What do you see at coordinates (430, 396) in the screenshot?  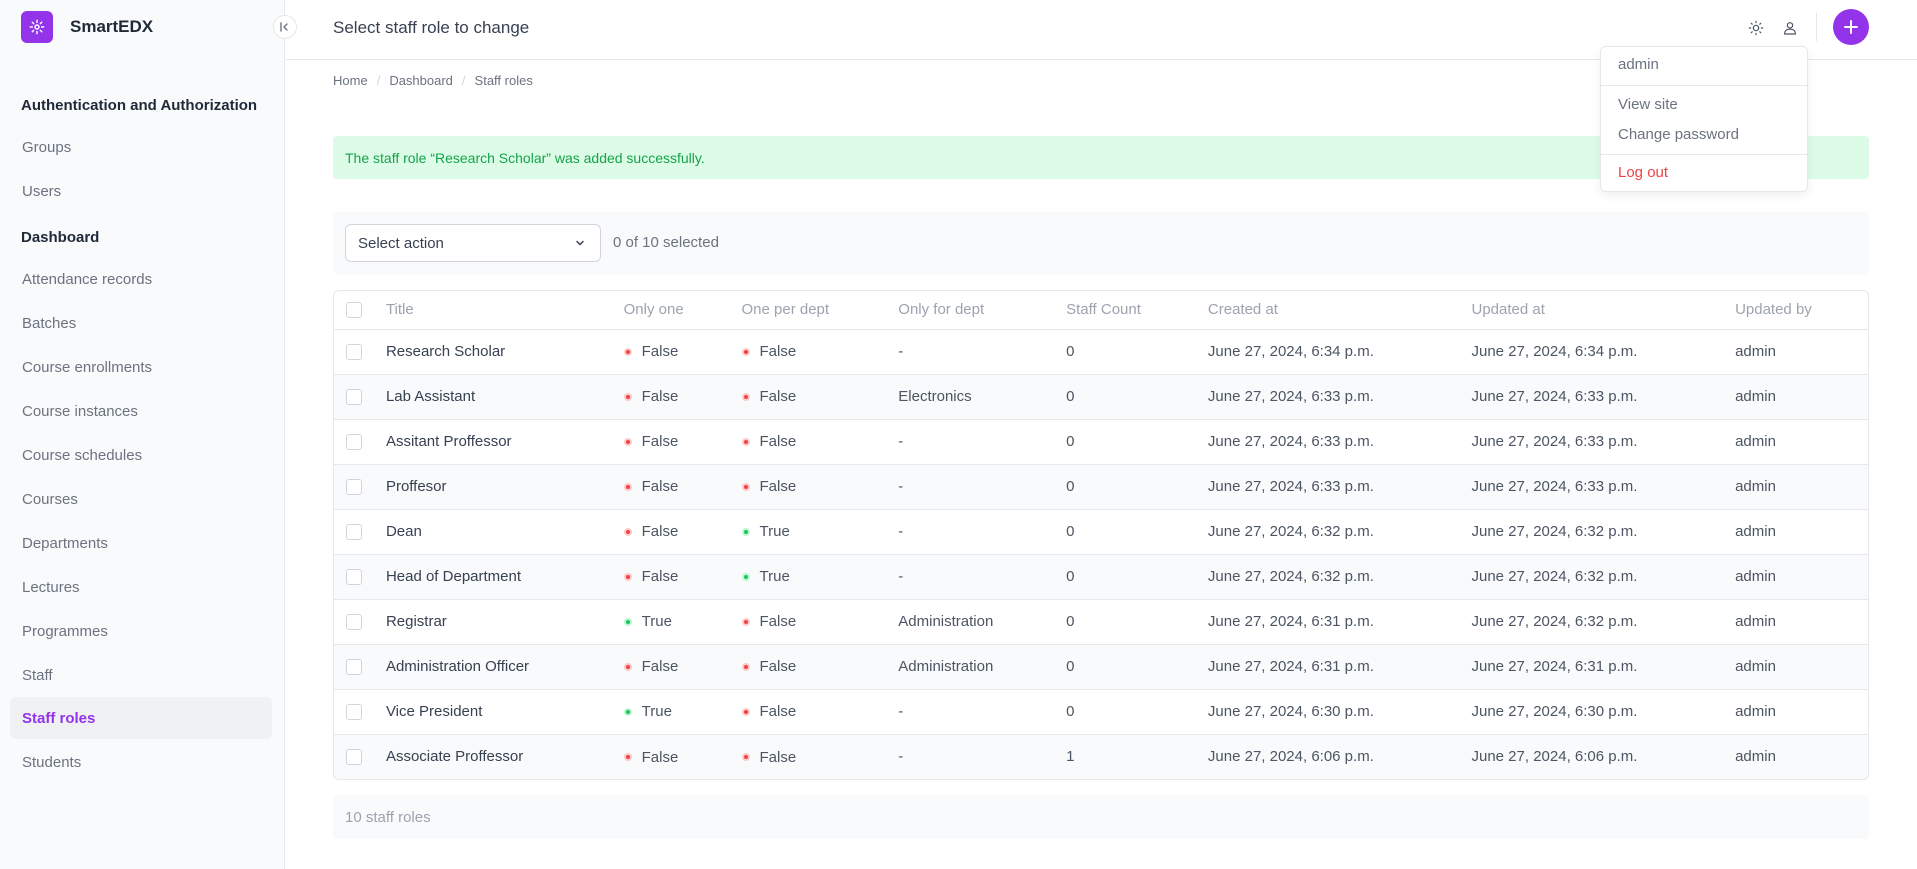 I see `row-title-link: Lab Assistant` at bounding box center [430, 396].